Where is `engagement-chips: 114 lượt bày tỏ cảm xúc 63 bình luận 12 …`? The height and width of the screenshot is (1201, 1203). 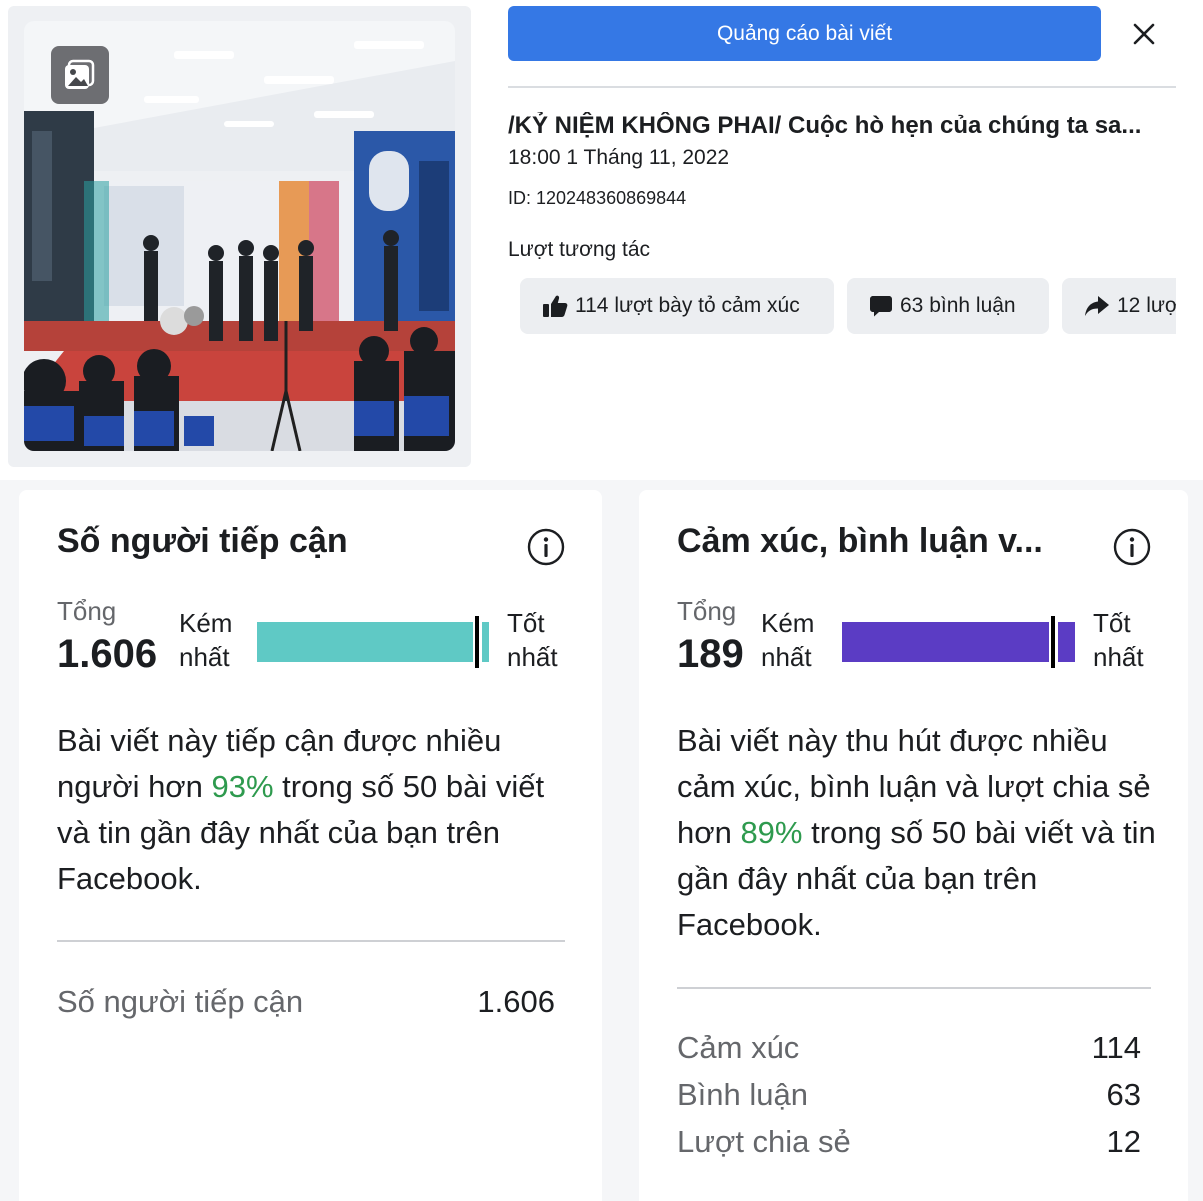 engagement-chips: 114 lượt bày tỏ cảm xúc 63 bình luận 12 … is located at coordinates (842, 307).